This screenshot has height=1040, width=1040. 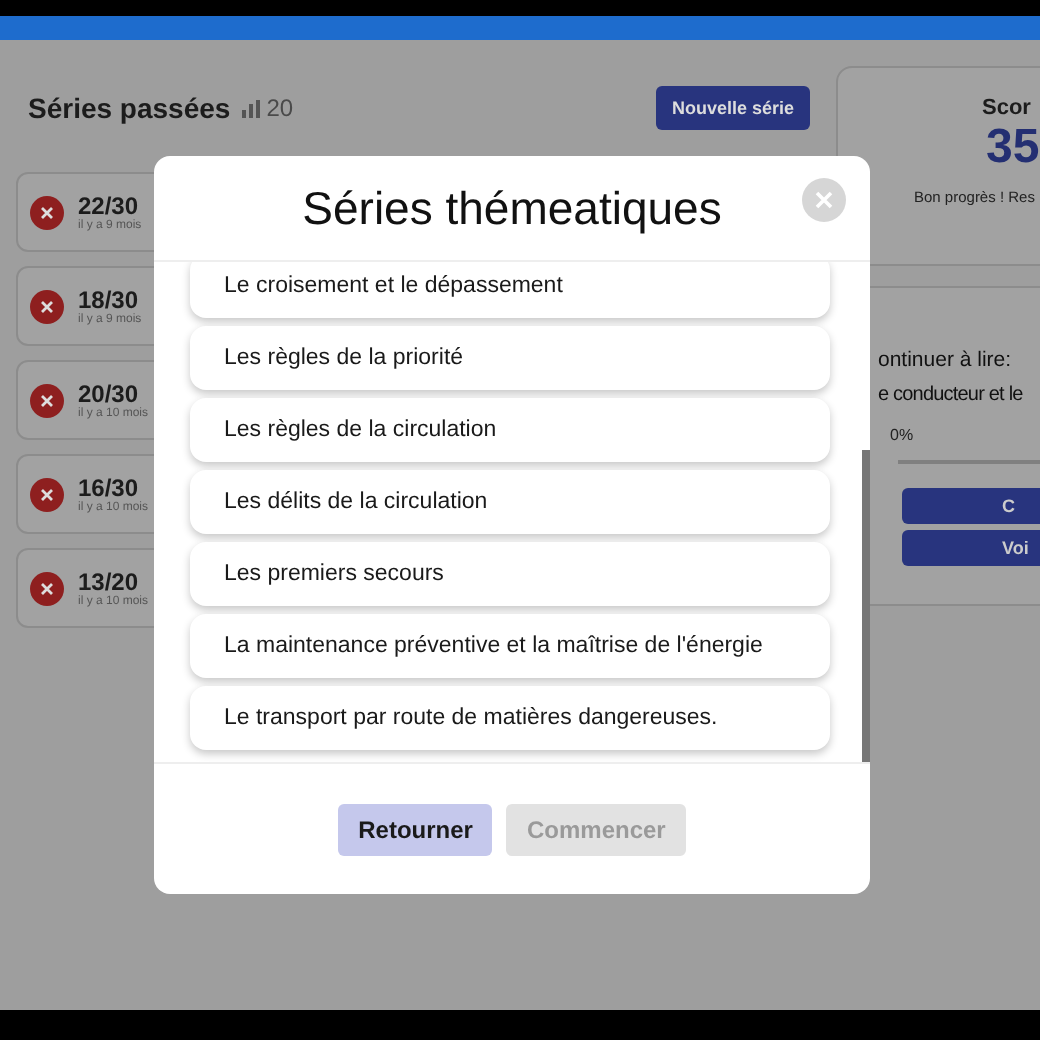 What do you see at coordinates (108, 394) in the screenshot?
I see `score-text: 20/30` at bounding box center [108, 394].